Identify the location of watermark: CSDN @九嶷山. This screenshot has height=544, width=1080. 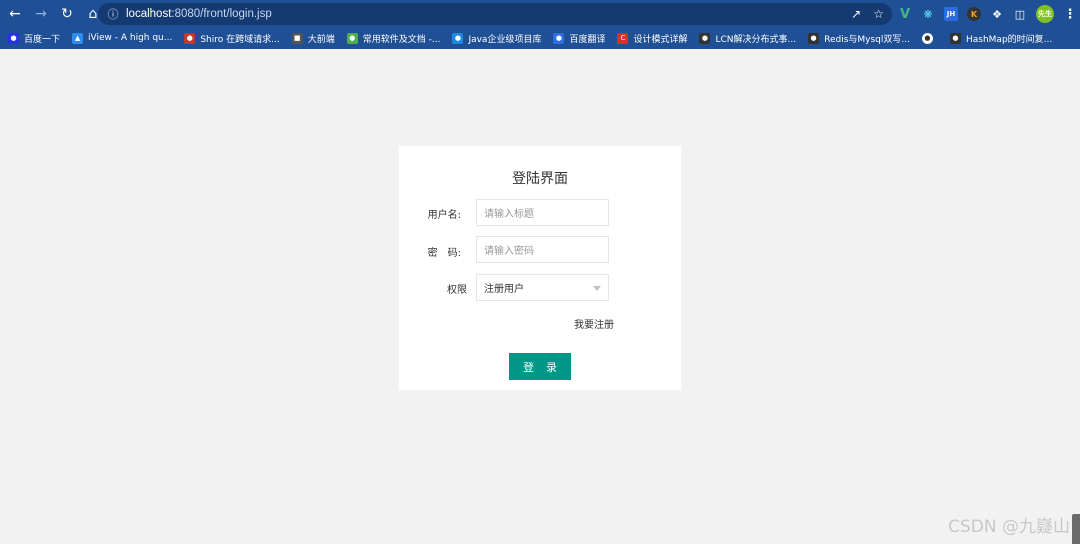
(1009, 527).